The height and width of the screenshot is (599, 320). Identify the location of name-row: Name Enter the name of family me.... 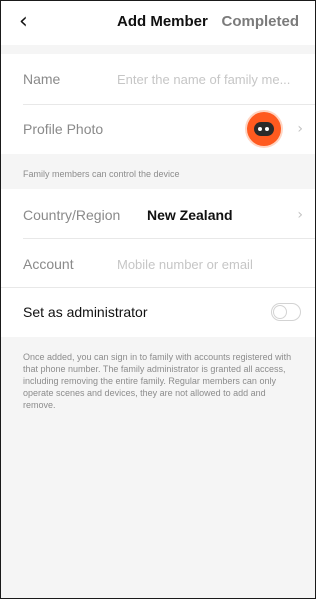
(158, 79).